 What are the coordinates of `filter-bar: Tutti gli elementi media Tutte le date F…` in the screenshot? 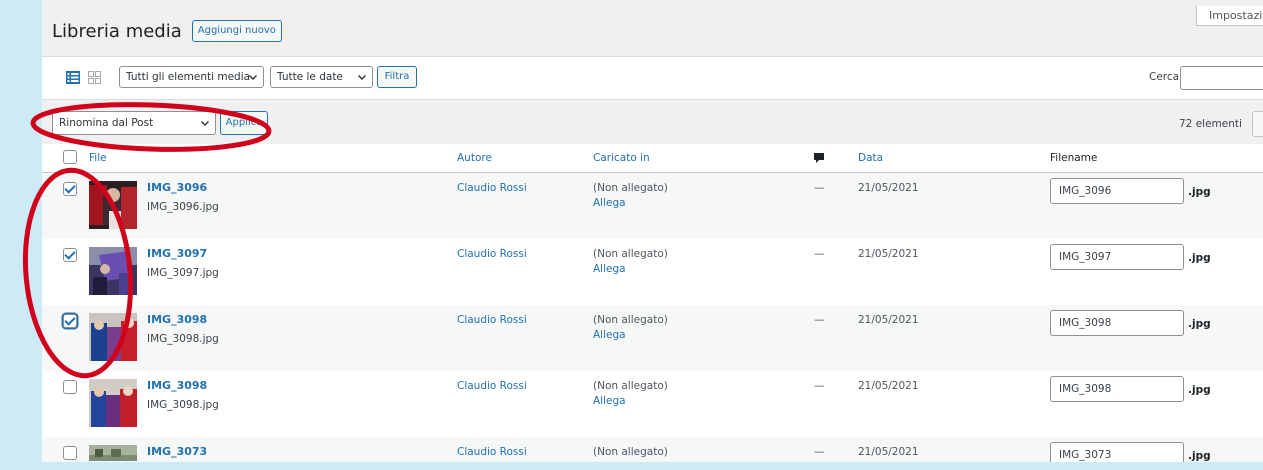 It's located at (652, 78).